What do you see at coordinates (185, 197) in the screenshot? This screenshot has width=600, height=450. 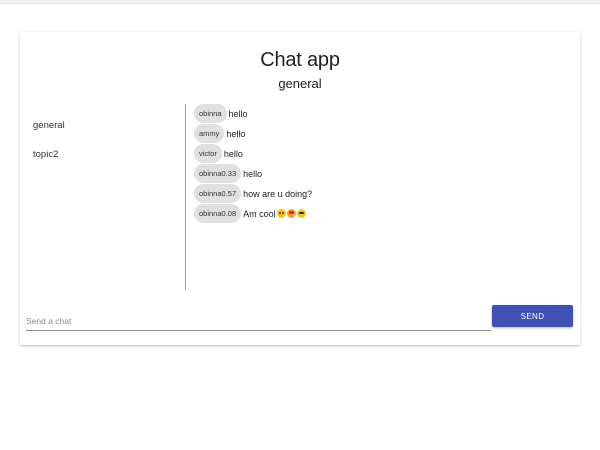 I see `list-divider` at bounding box center [185, 197].